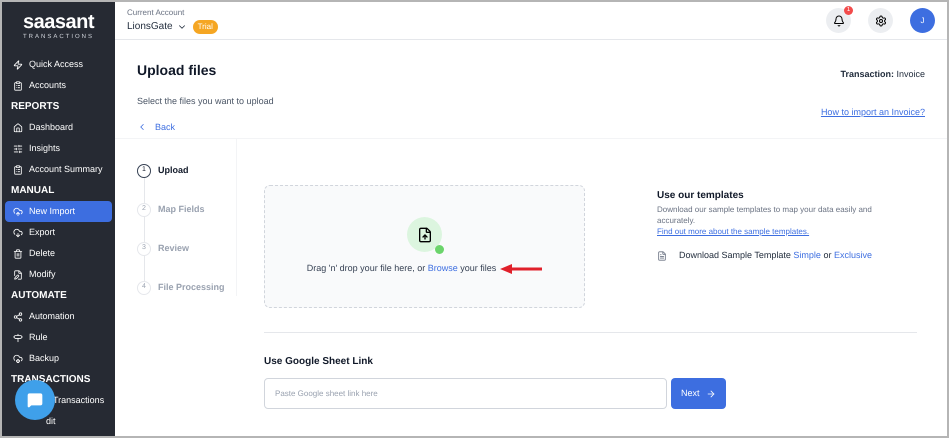 This screenshot has height=438, width=949. I want to click on sidebar-item: Insights, so click(58, 148).